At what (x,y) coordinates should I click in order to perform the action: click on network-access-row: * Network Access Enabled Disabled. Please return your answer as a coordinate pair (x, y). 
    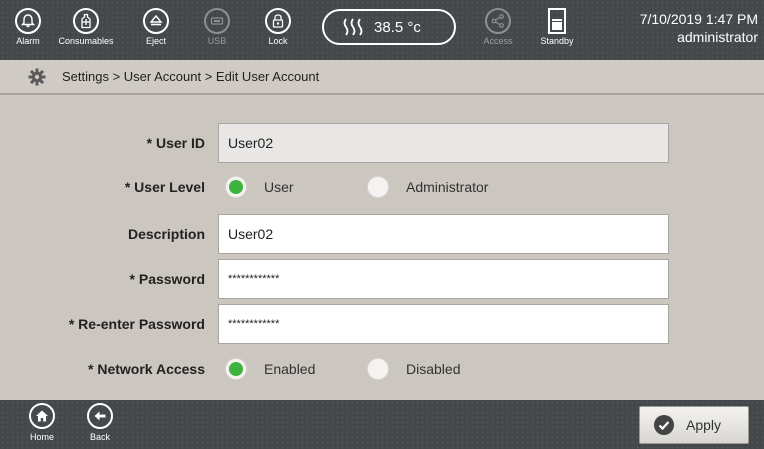
    Looking at the image, I should click on (382, 369).